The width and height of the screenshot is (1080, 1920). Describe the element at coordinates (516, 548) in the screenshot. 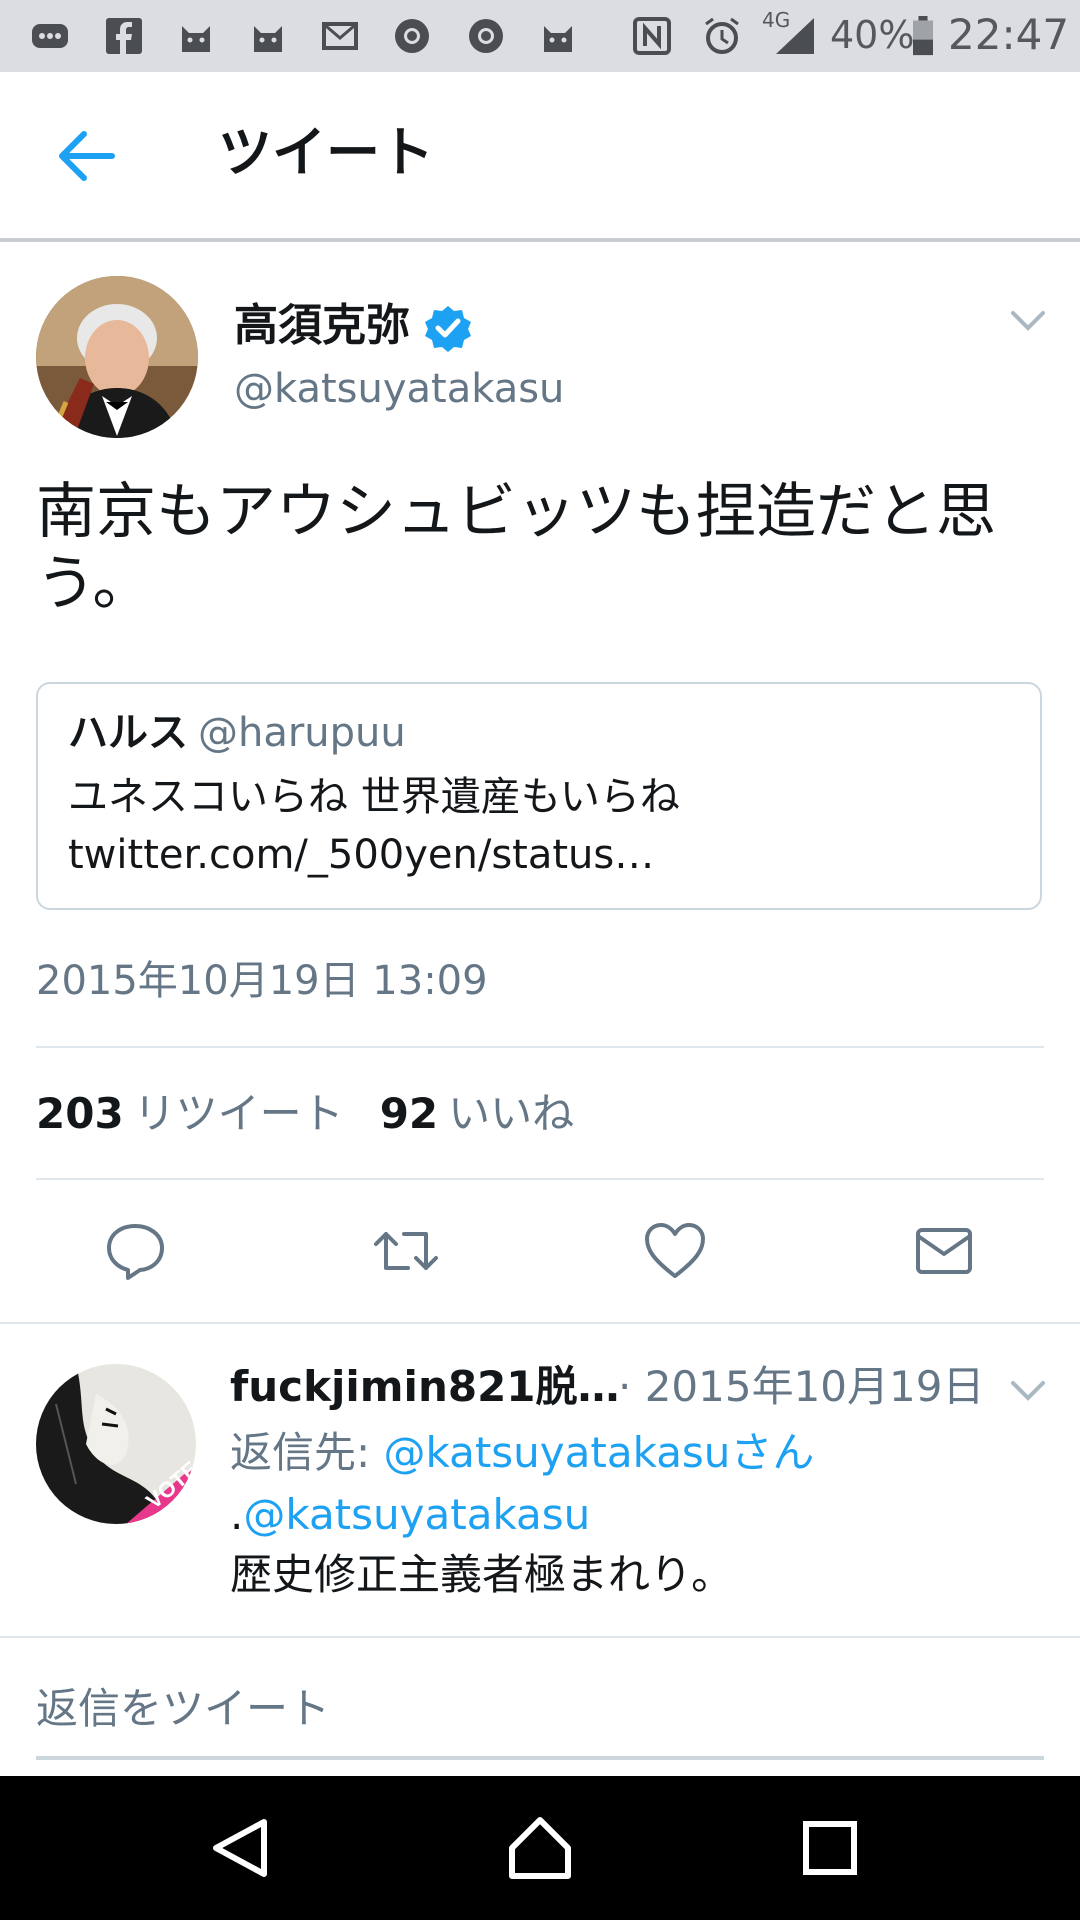

I see `tweet-text: 南京もアウシュビッツも捏造だと思う。` at that location.